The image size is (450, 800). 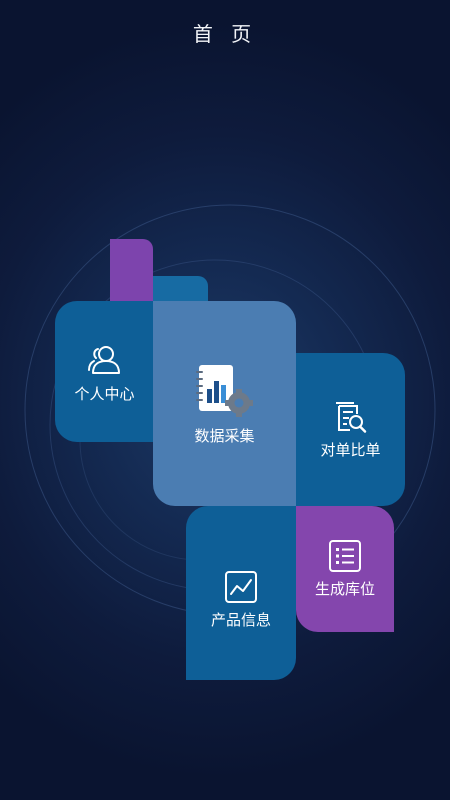 I want to click on line-chart-icon, so click(x=241, y=589).